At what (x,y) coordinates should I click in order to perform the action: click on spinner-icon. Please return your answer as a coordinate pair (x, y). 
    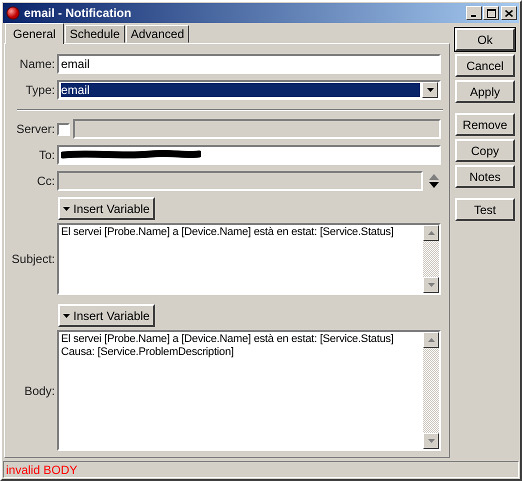
    Looking at the image, I should click on (434, 181).